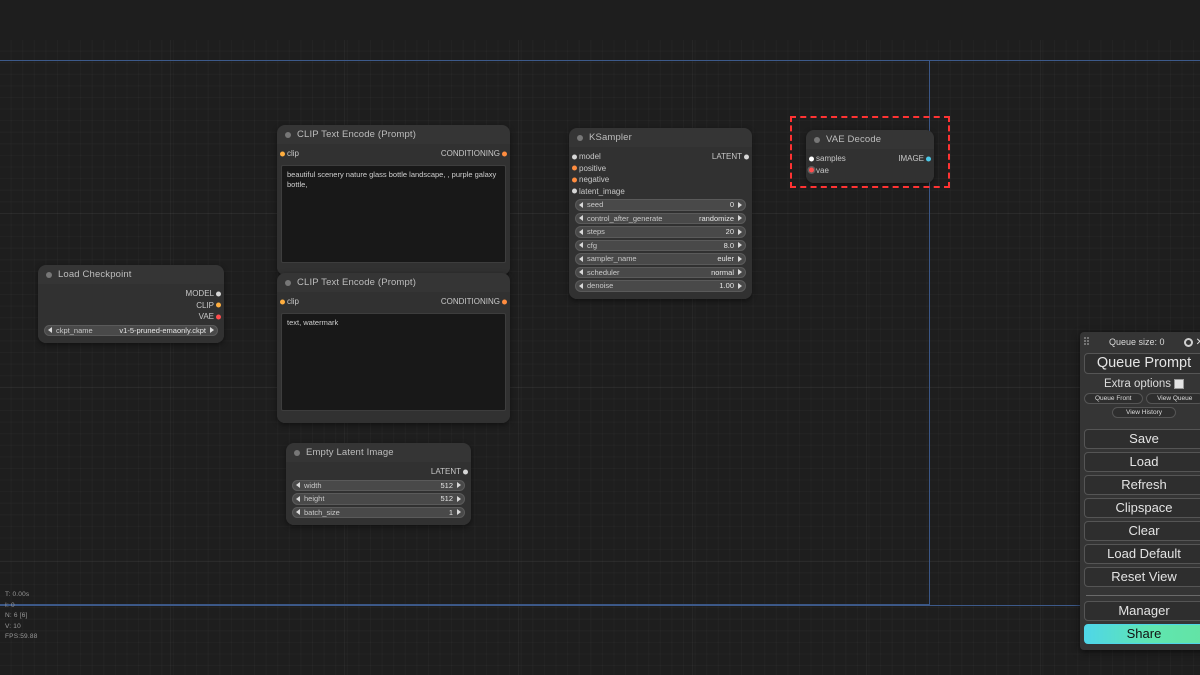  What do you see at coordinates (1142, 634) in the screenshot?
I see `share-button: Share` at bounding box center [1142, 634].